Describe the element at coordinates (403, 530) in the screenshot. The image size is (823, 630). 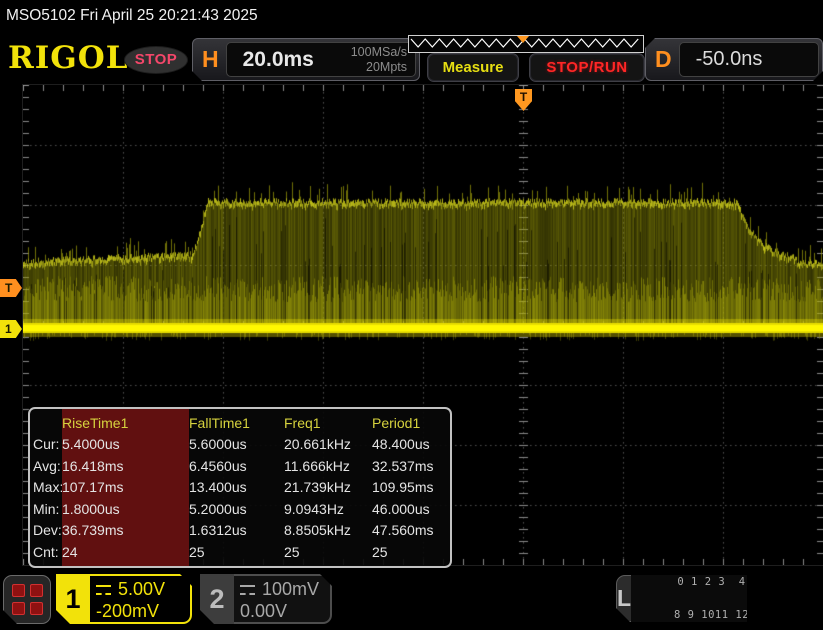
I see `table-value: 47.560ms` at that location.